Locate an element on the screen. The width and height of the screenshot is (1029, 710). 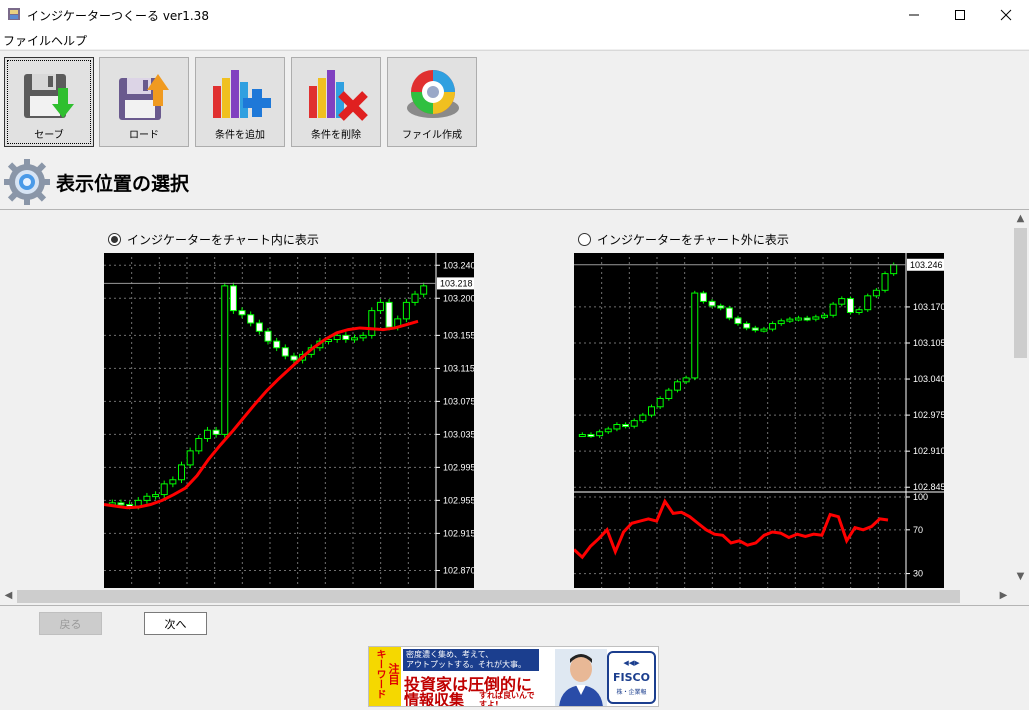
ad-keyword: キーワード is located at coordinates (379, 674).